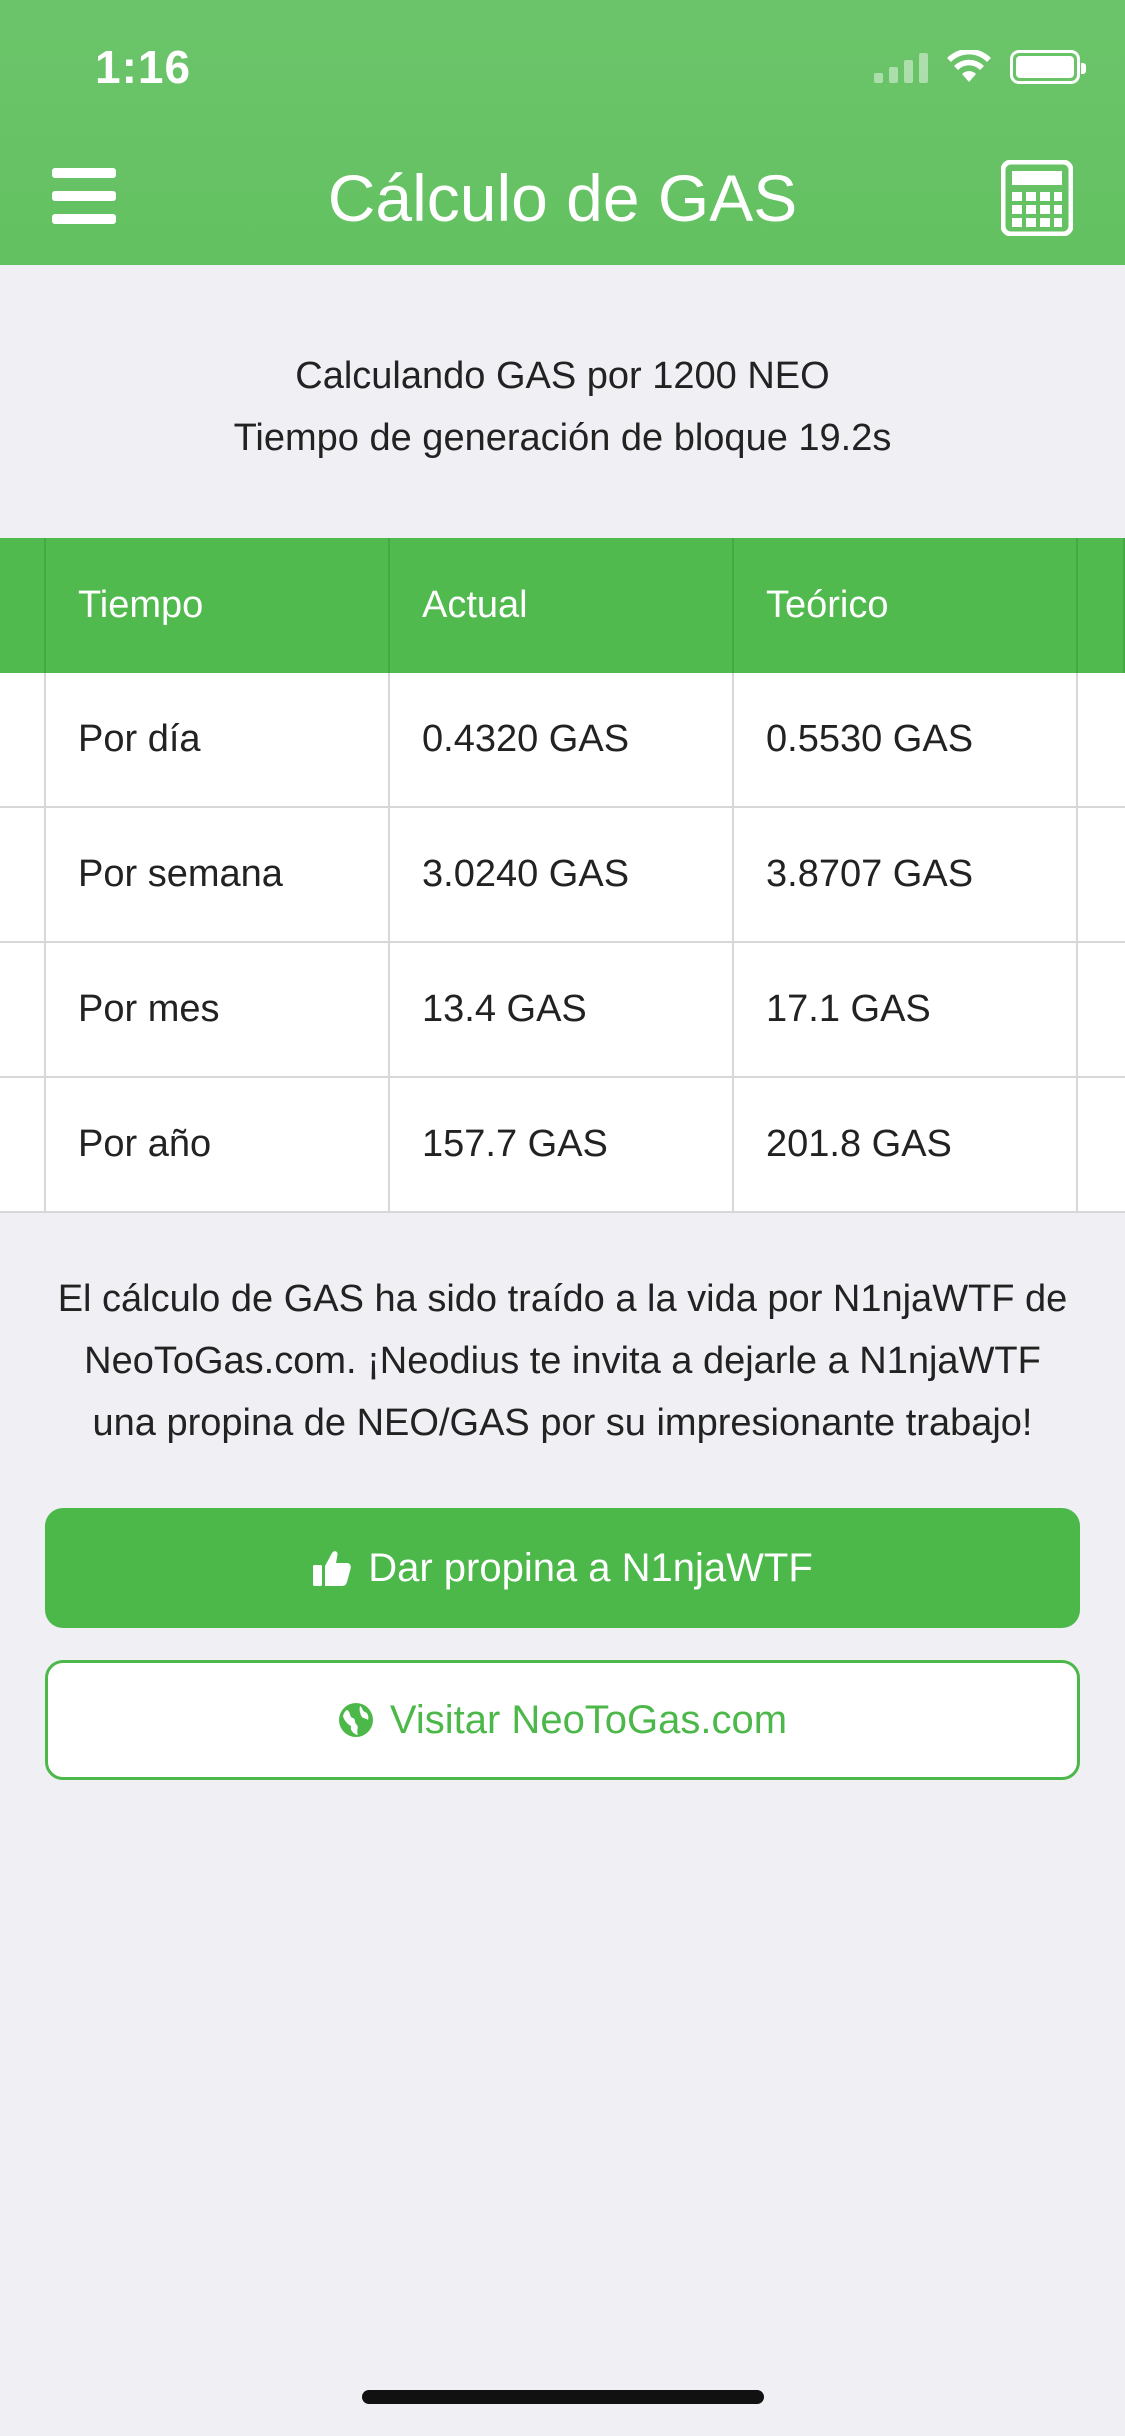 This screenshot has height=2436, width=1125. I want to click on table-header-row: Tiempo Actual Teórico, so click(562, 605).